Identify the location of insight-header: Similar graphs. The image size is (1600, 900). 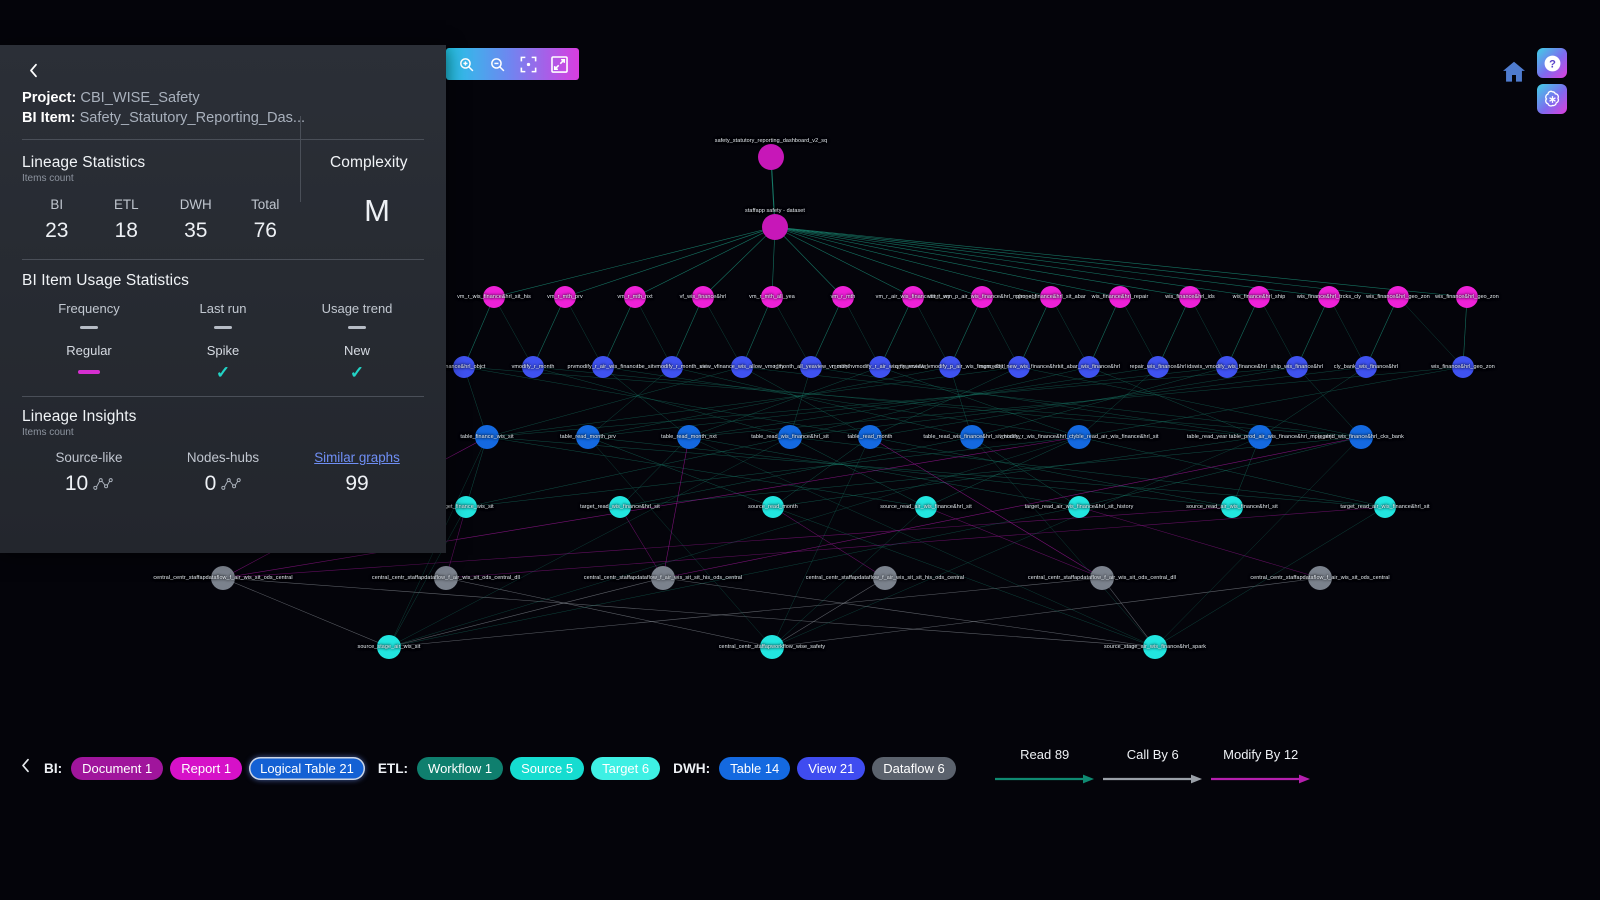
(357, 457).